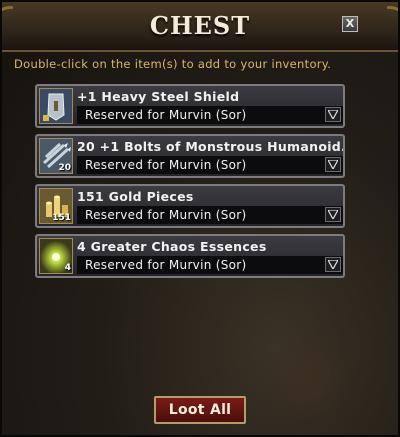 This screenshot has width=400, height=437. What do you see at coordinates (64, 168) in the screenshot?
I see `item-count: 20` at bounding box center [64, 168].